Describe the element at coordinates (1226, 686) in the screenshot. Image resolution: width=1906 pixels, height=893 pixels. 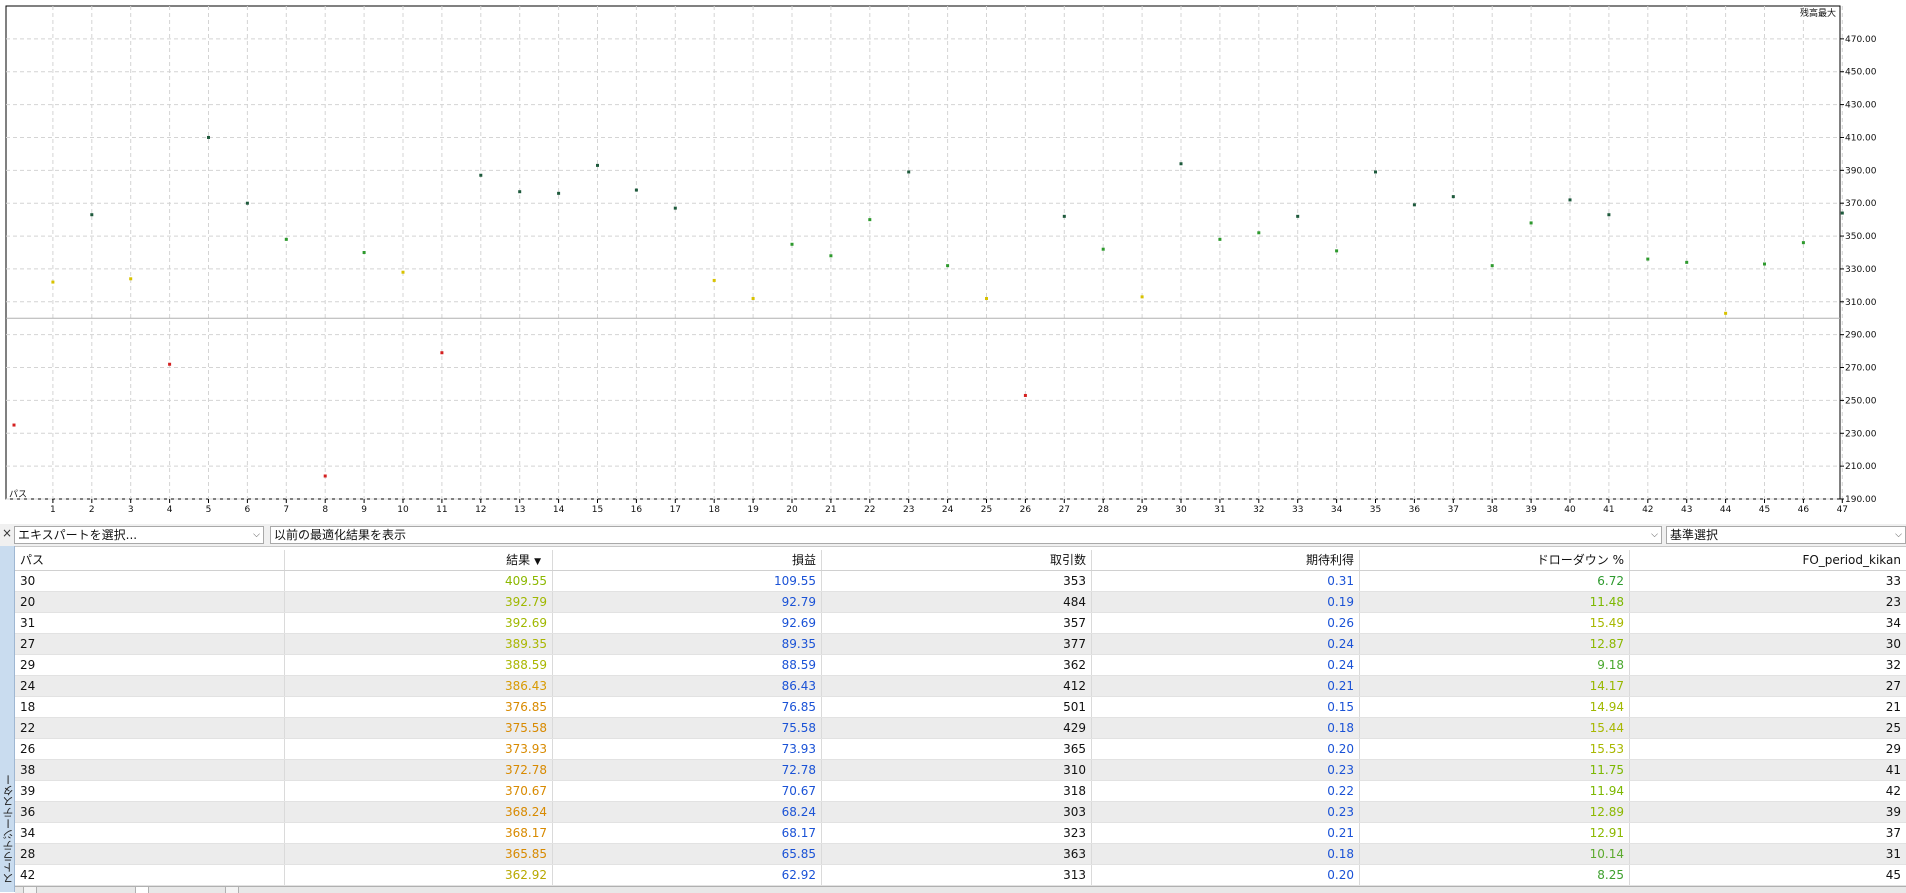
I see `cell-expected-payoff: 0.21` at that location.